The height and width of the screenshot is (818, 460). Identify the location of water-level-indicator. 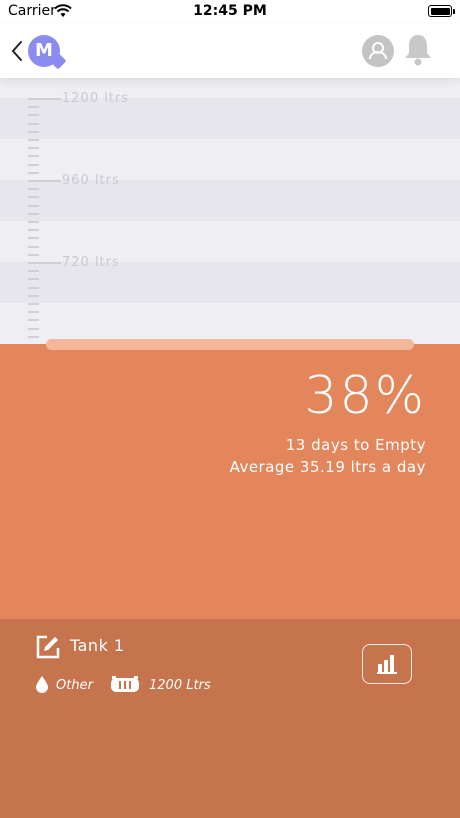
(230, 344).